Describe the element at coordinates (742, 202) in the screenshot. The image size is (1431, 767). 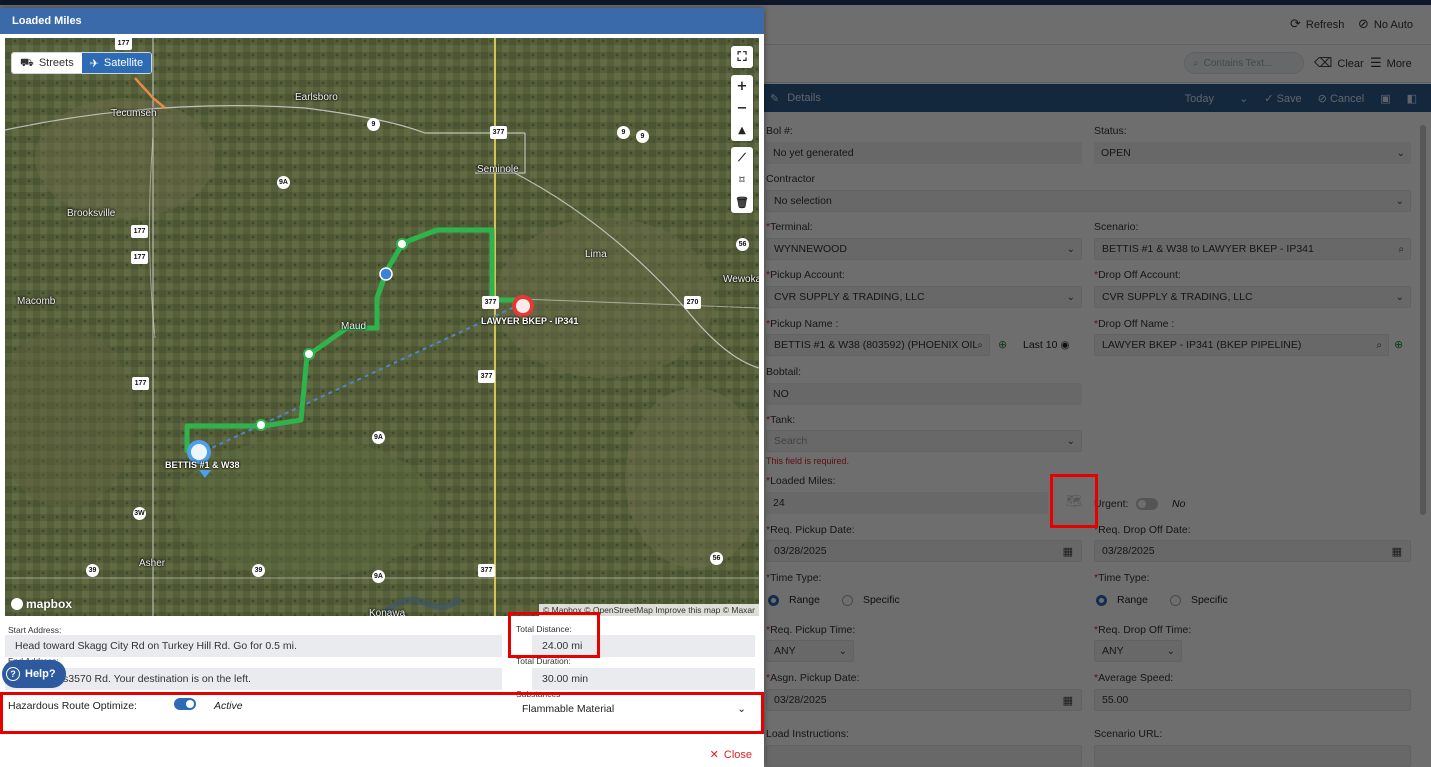
I see `trash-icon: 🗑` at that location.